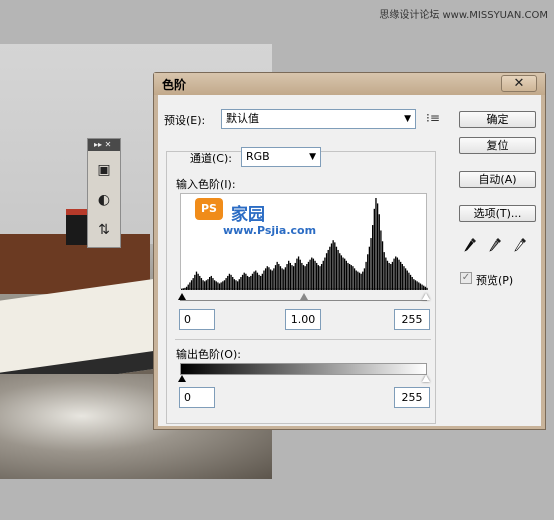  Describe the element at coordinates (304, 296) in the screenshot. I see `input-gamma-slider` at that location.